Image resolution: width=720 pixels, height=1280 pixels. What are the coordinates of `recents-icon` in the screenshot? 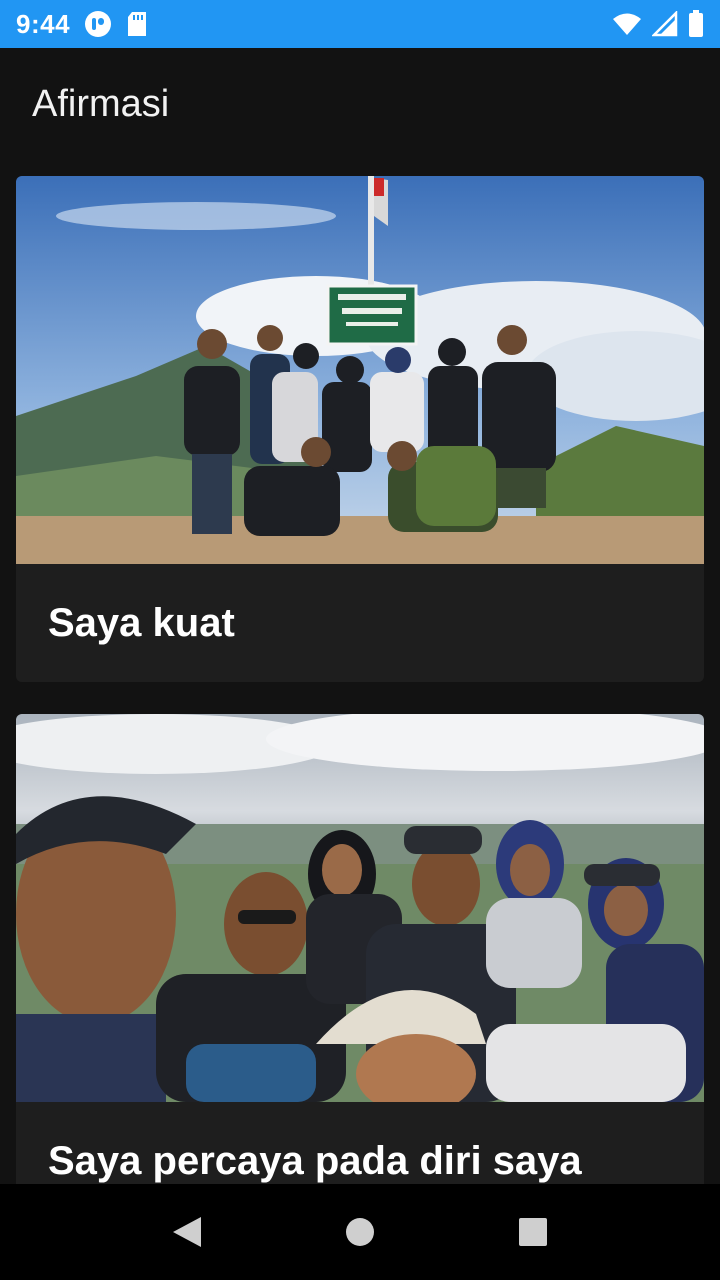 It's located at (533, 1232).